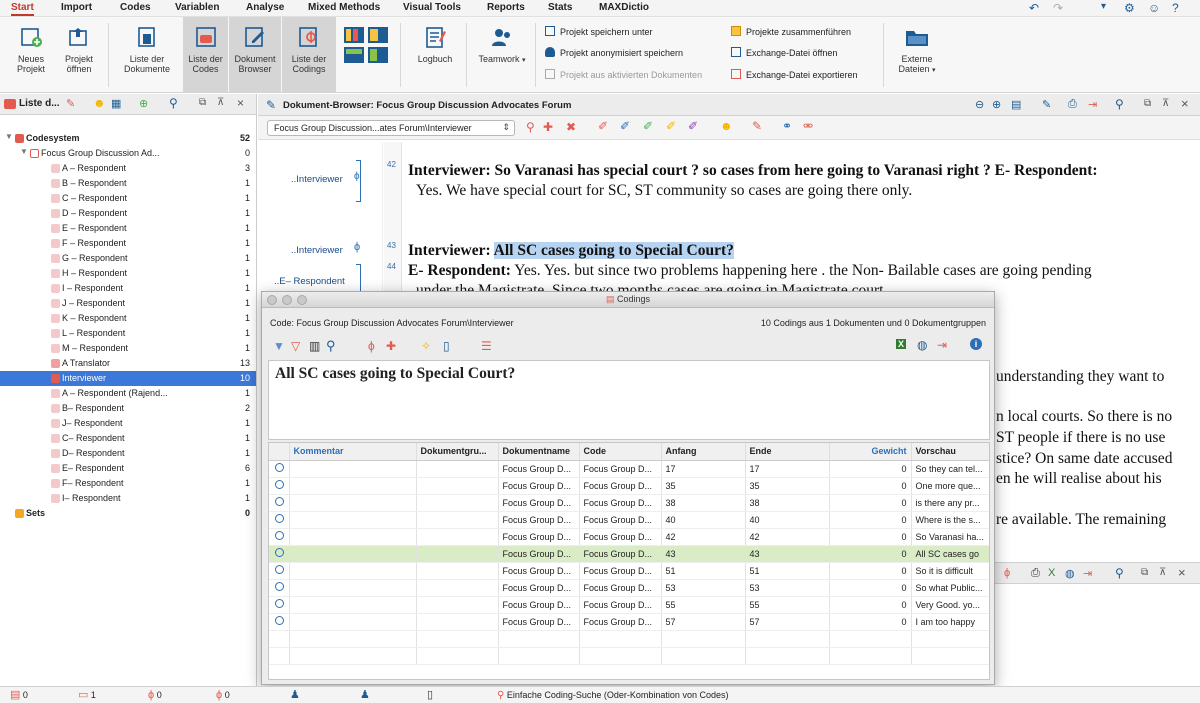 The width and height of the screenshot is (1200, 703). What do you see at coordinates (703, 503) in the screenshot?
I see `start-cell: 38` at bounding box center [703, 503].